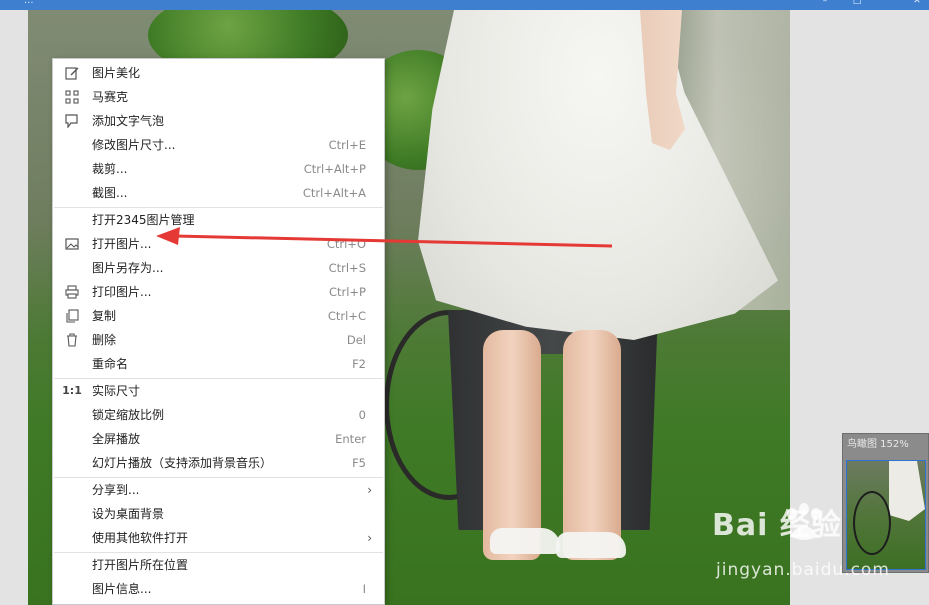  Describe the element at coordinates (218, 340) in the screenshot. I see `menu-item-delete: 删除 Del` at that location.